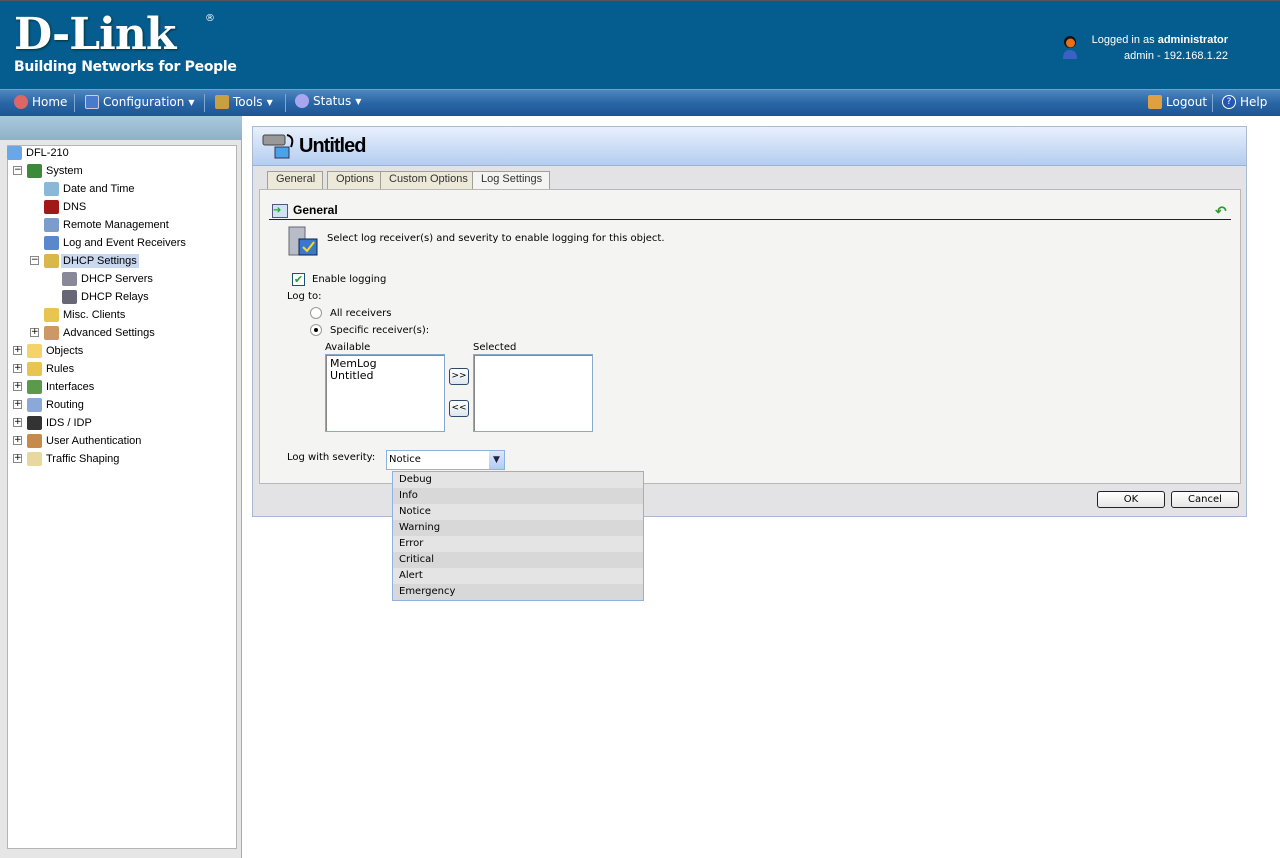 Image resolution: width=1280 pixels, height=858 pixels. What do you see at coordinates (83, 459) in the screenshot?
I see `tree-node-label: Traffic Shaping` at bounding box center [83, 459].